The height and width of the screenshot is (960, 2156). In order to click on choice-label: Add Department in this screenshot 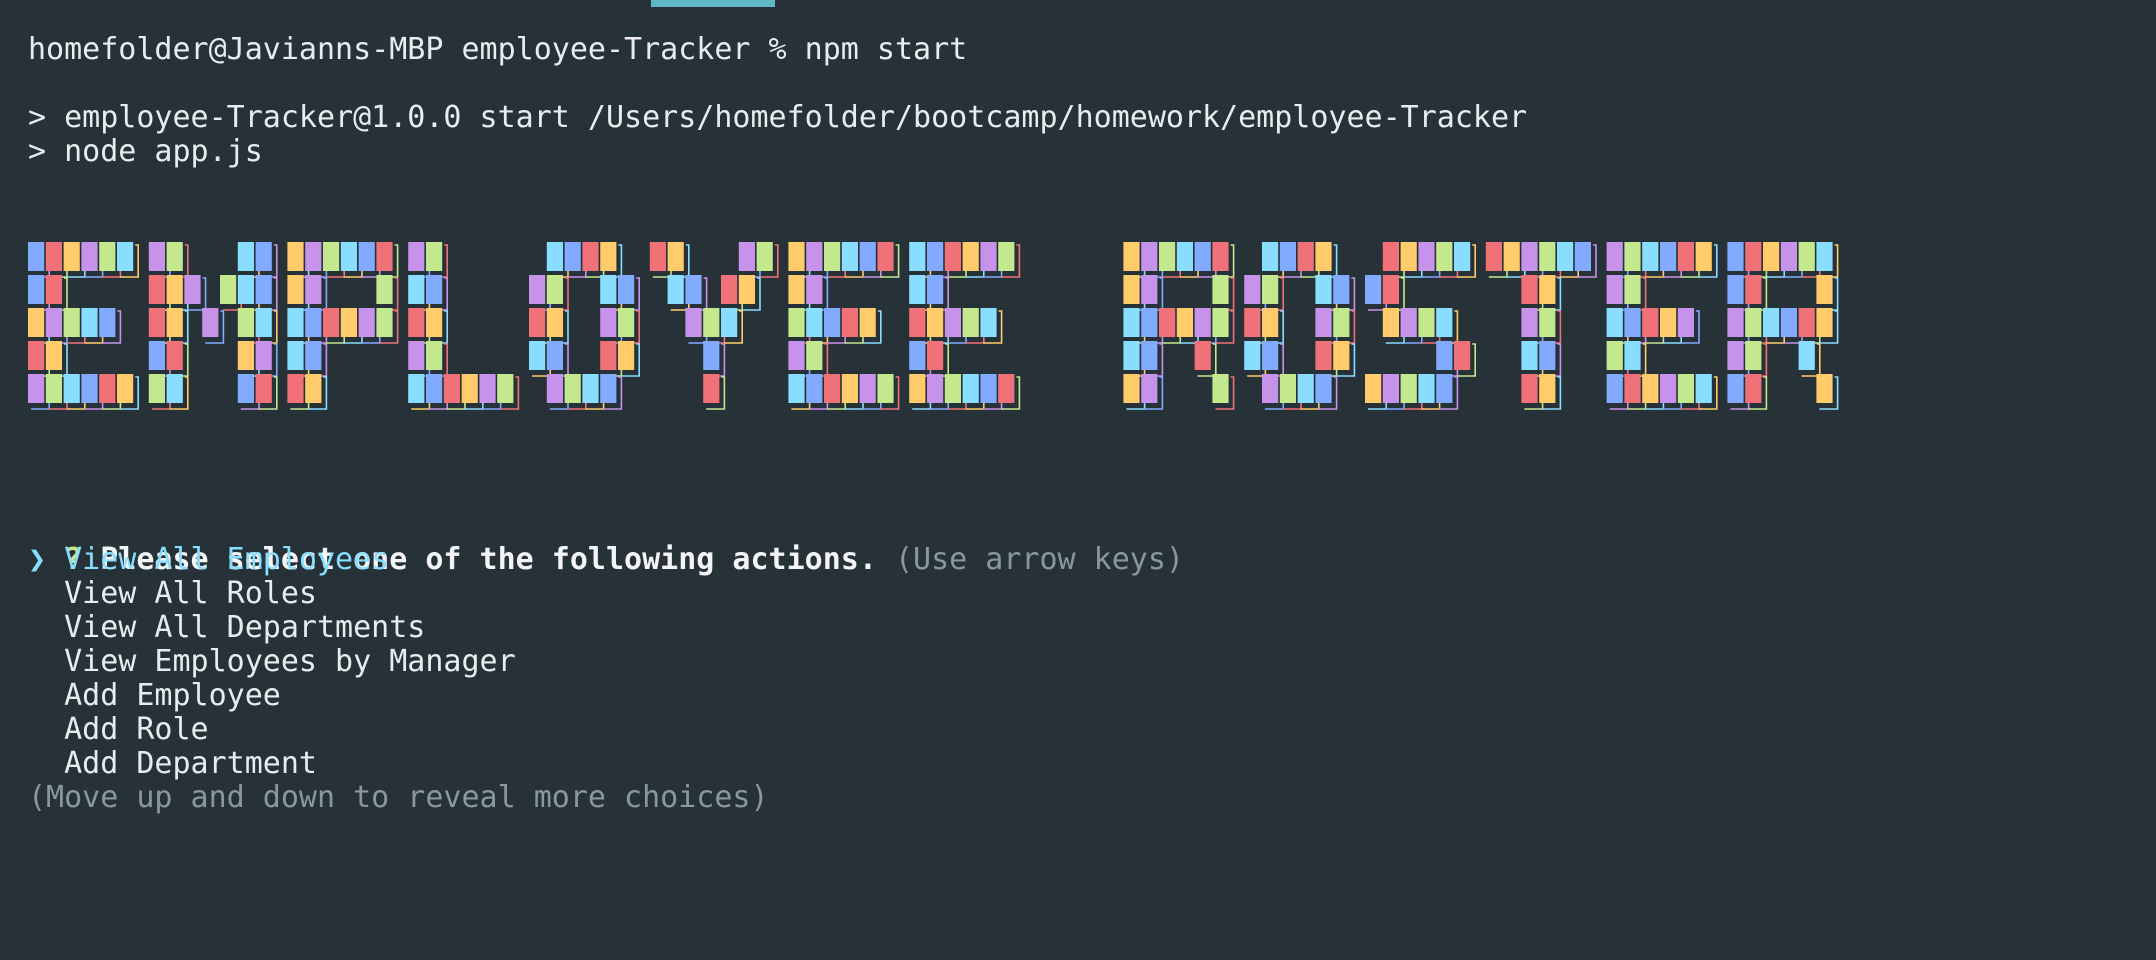, I will do `click(190, 763)`.